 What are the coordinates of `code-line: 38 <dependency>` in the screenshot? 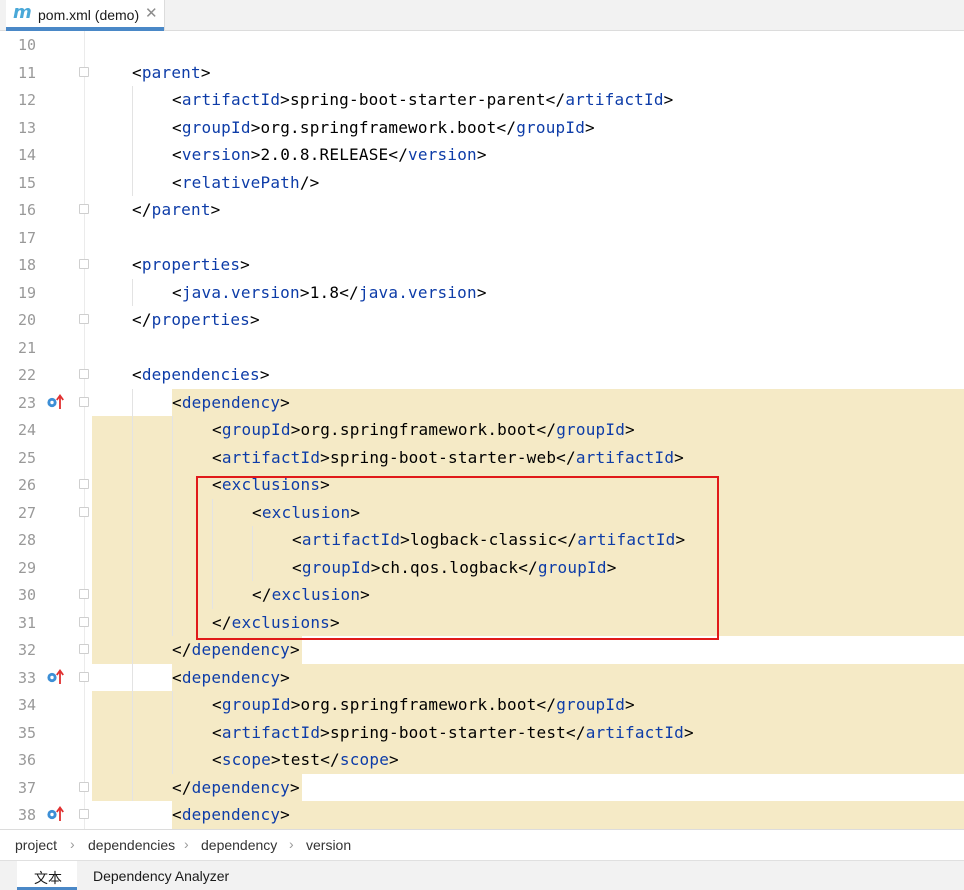 It's located at (482, 815).